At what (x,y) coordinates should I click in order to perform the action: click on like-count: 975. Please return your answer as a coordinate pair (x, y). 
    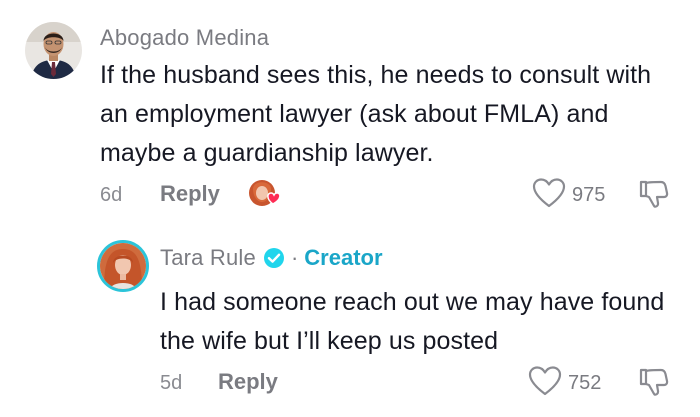
    Looking at the image, I should click on (589, 195).